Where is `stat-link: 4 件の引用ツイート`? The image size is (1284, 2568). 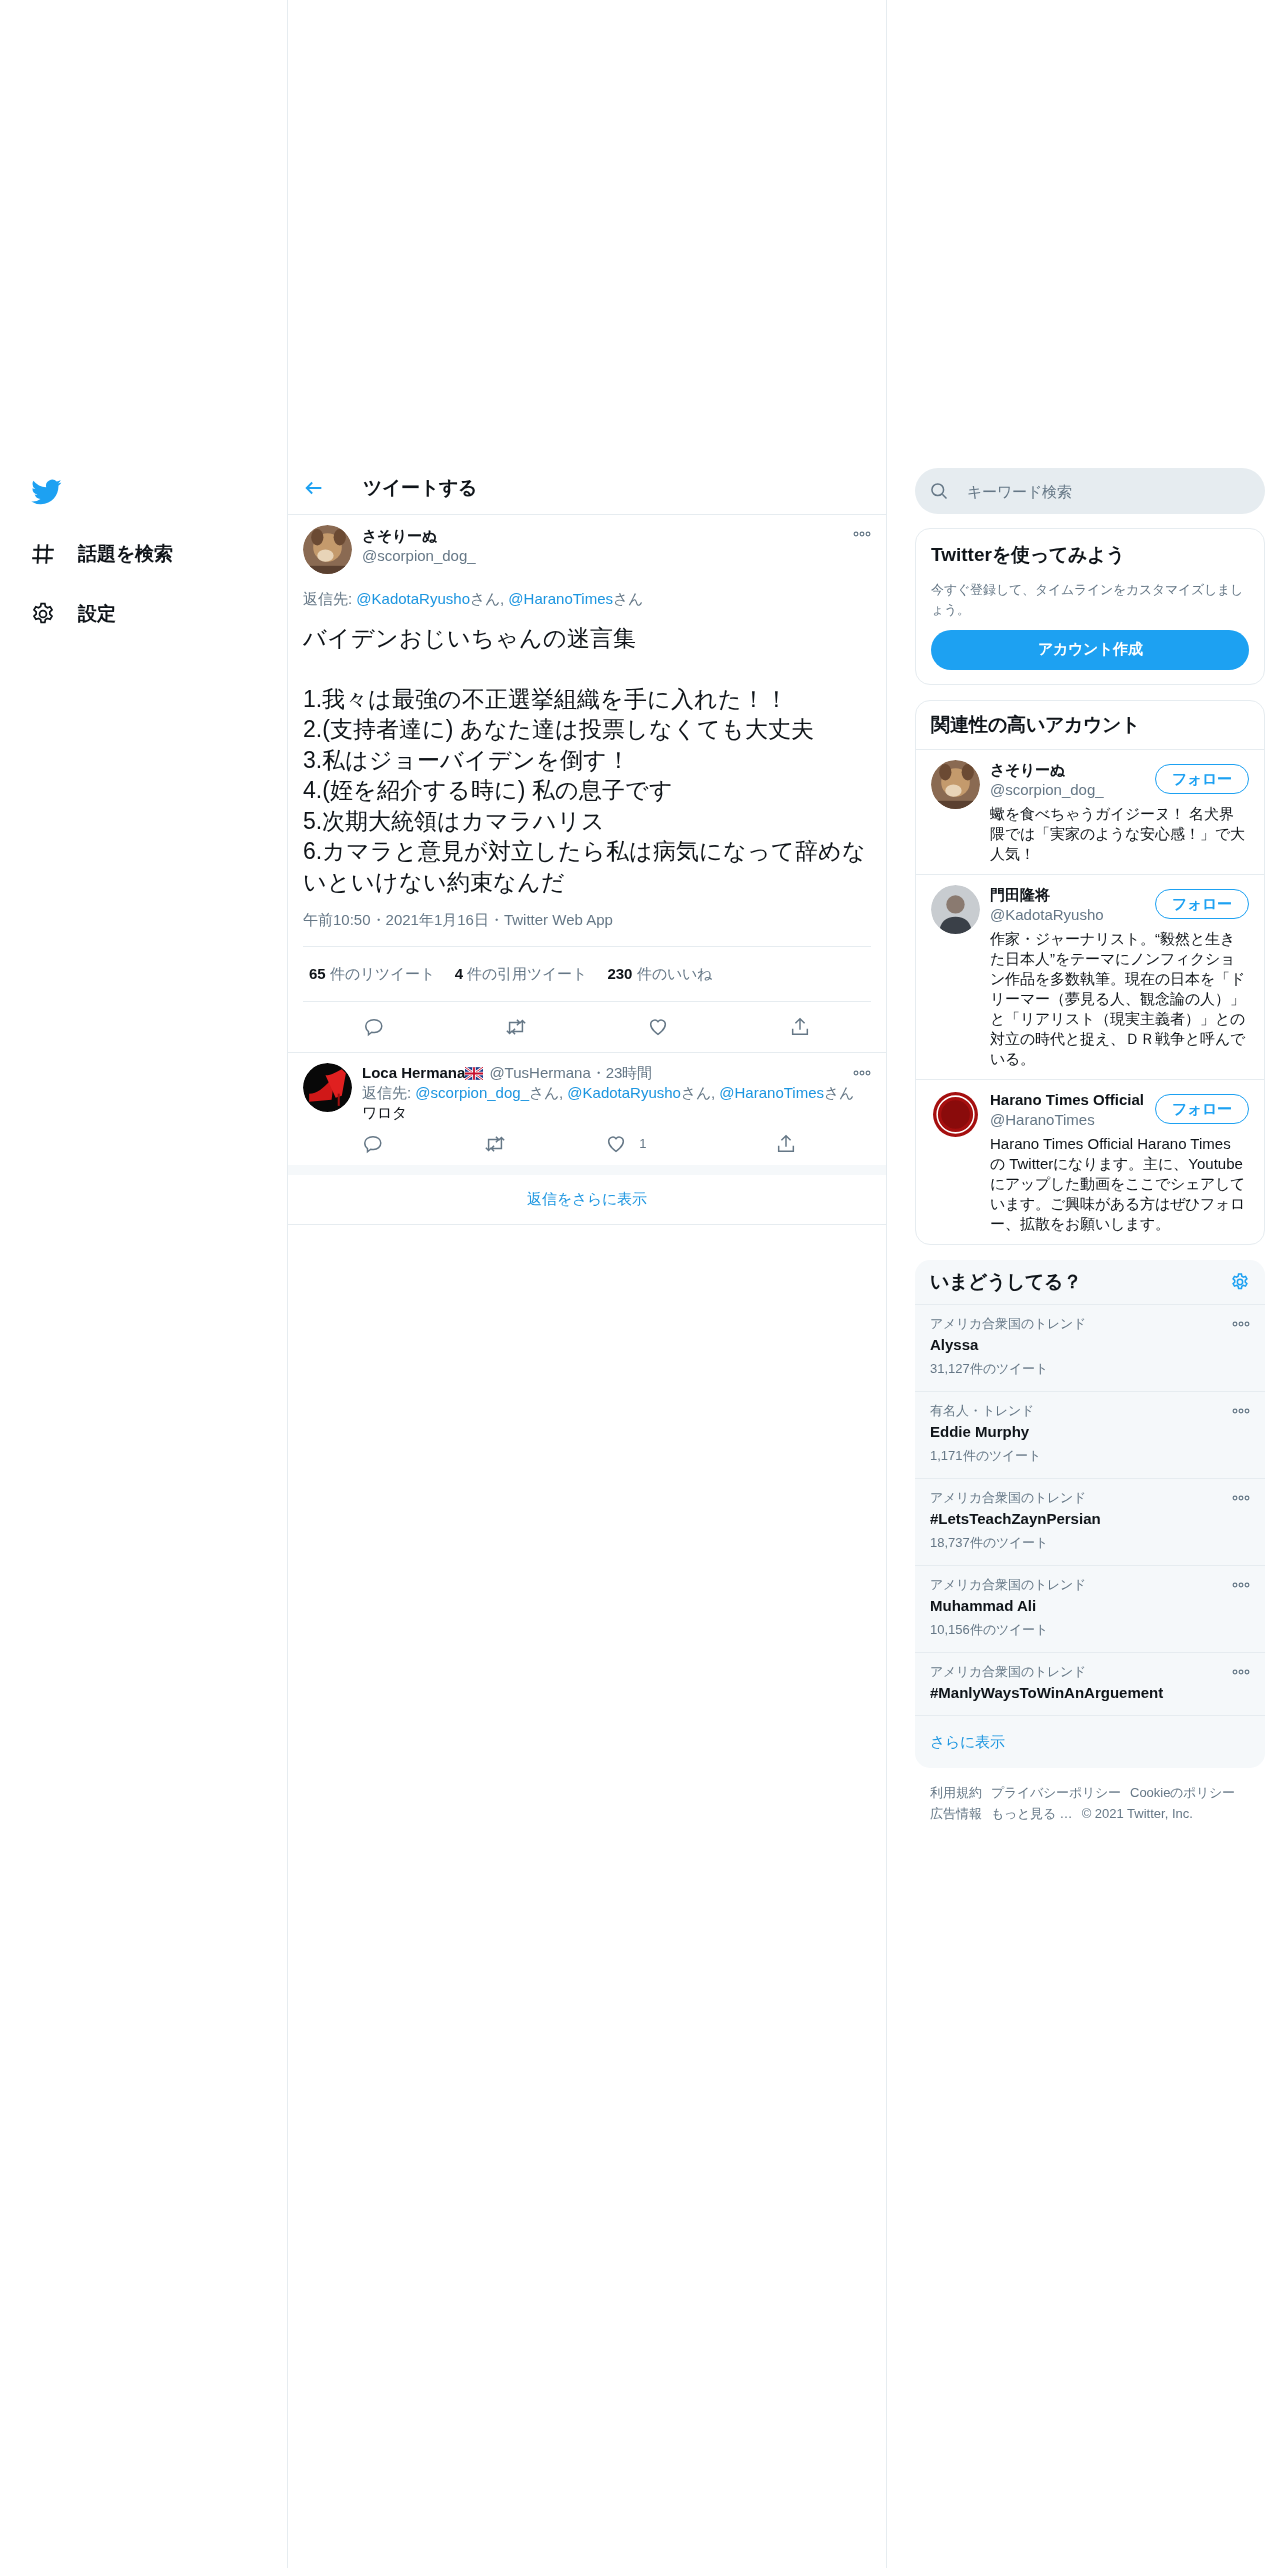
stat-link: 4 件の引用ツイート is located at coordinates (521, 973).